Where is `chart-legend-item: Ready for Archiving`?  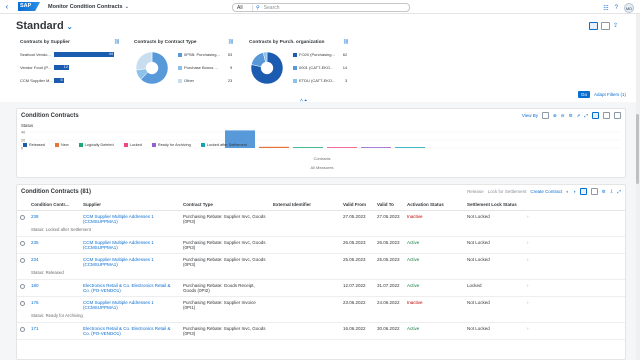 chart-legend-item: Ready for Archiving is located at coordinates (171, 145).